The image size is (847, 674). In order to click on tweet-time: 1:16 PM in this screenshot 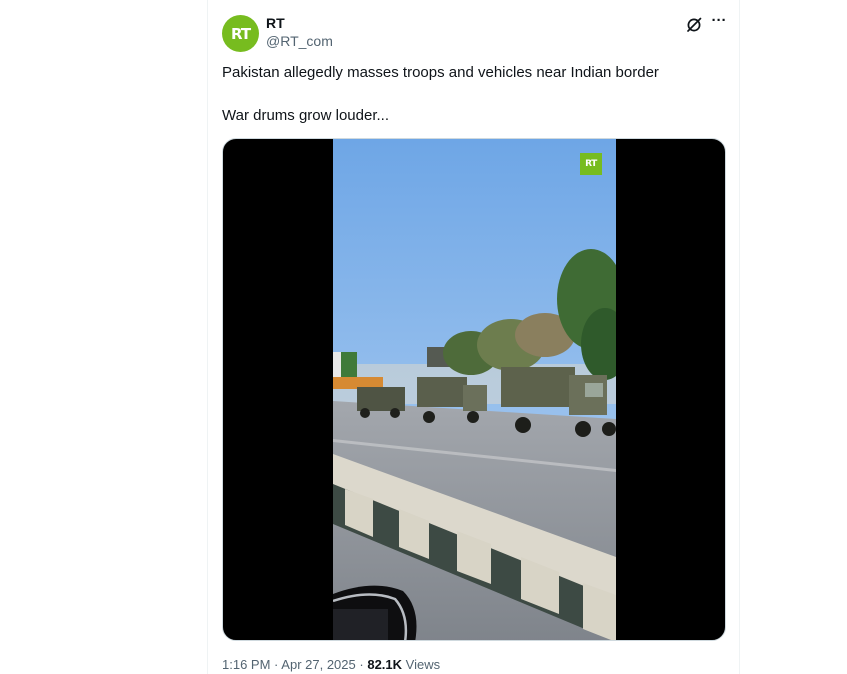, I will do `click(246, 664)`.